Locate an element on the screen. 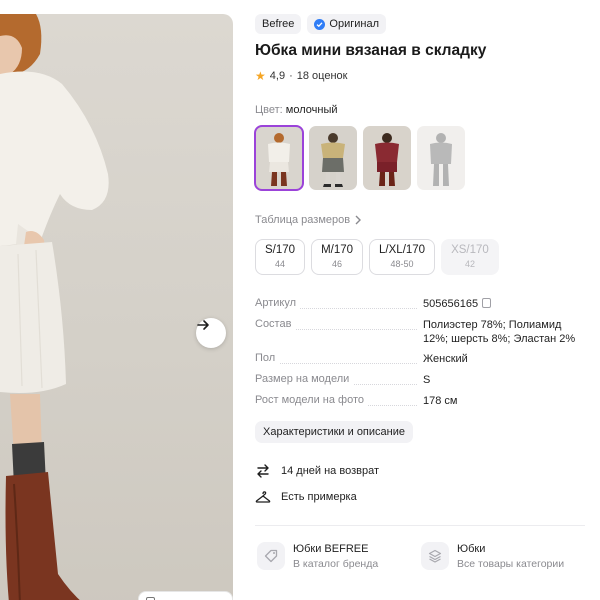  spec-row-model-height: Рост модели на фото 178 см is located at coordinates (420, 401).